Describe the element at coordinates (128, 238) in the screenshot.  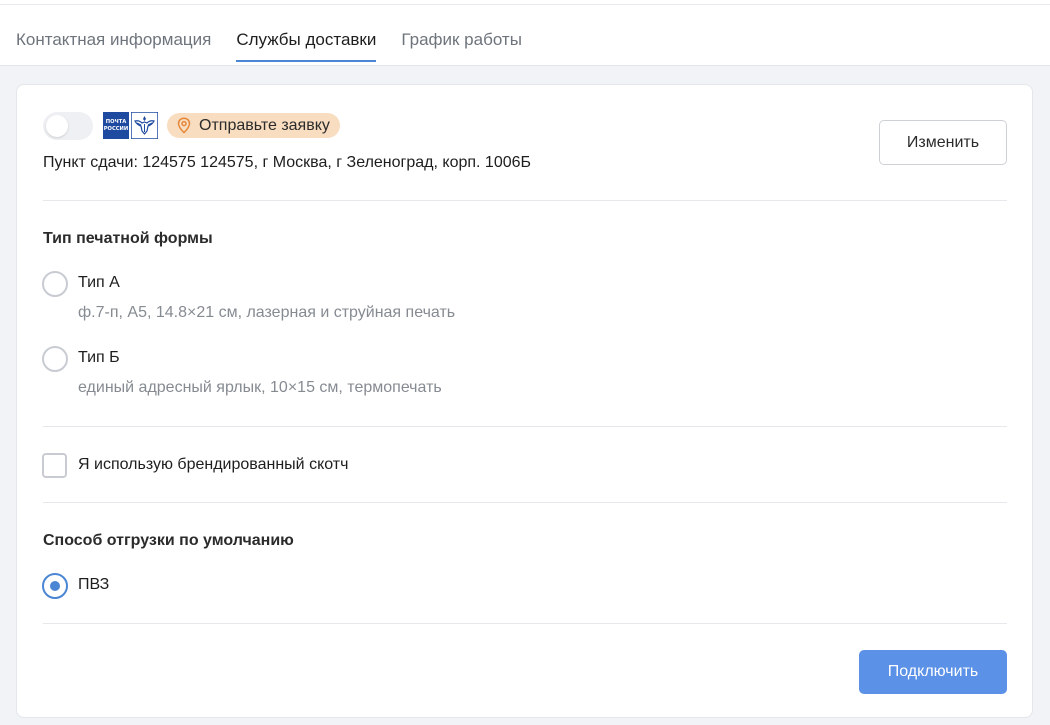
I see `print-form-title: Тип печатной формы` at that location.